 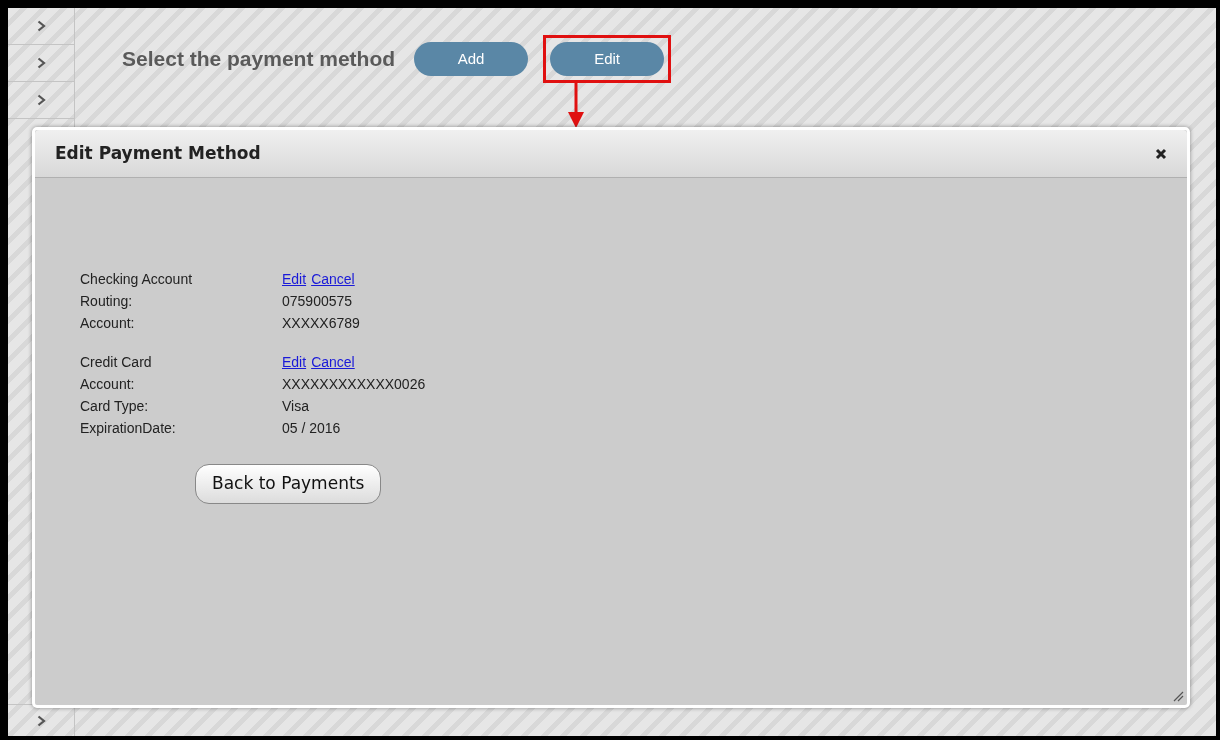 I want to click on pill-button: Edit, so click(x=607, y=59).